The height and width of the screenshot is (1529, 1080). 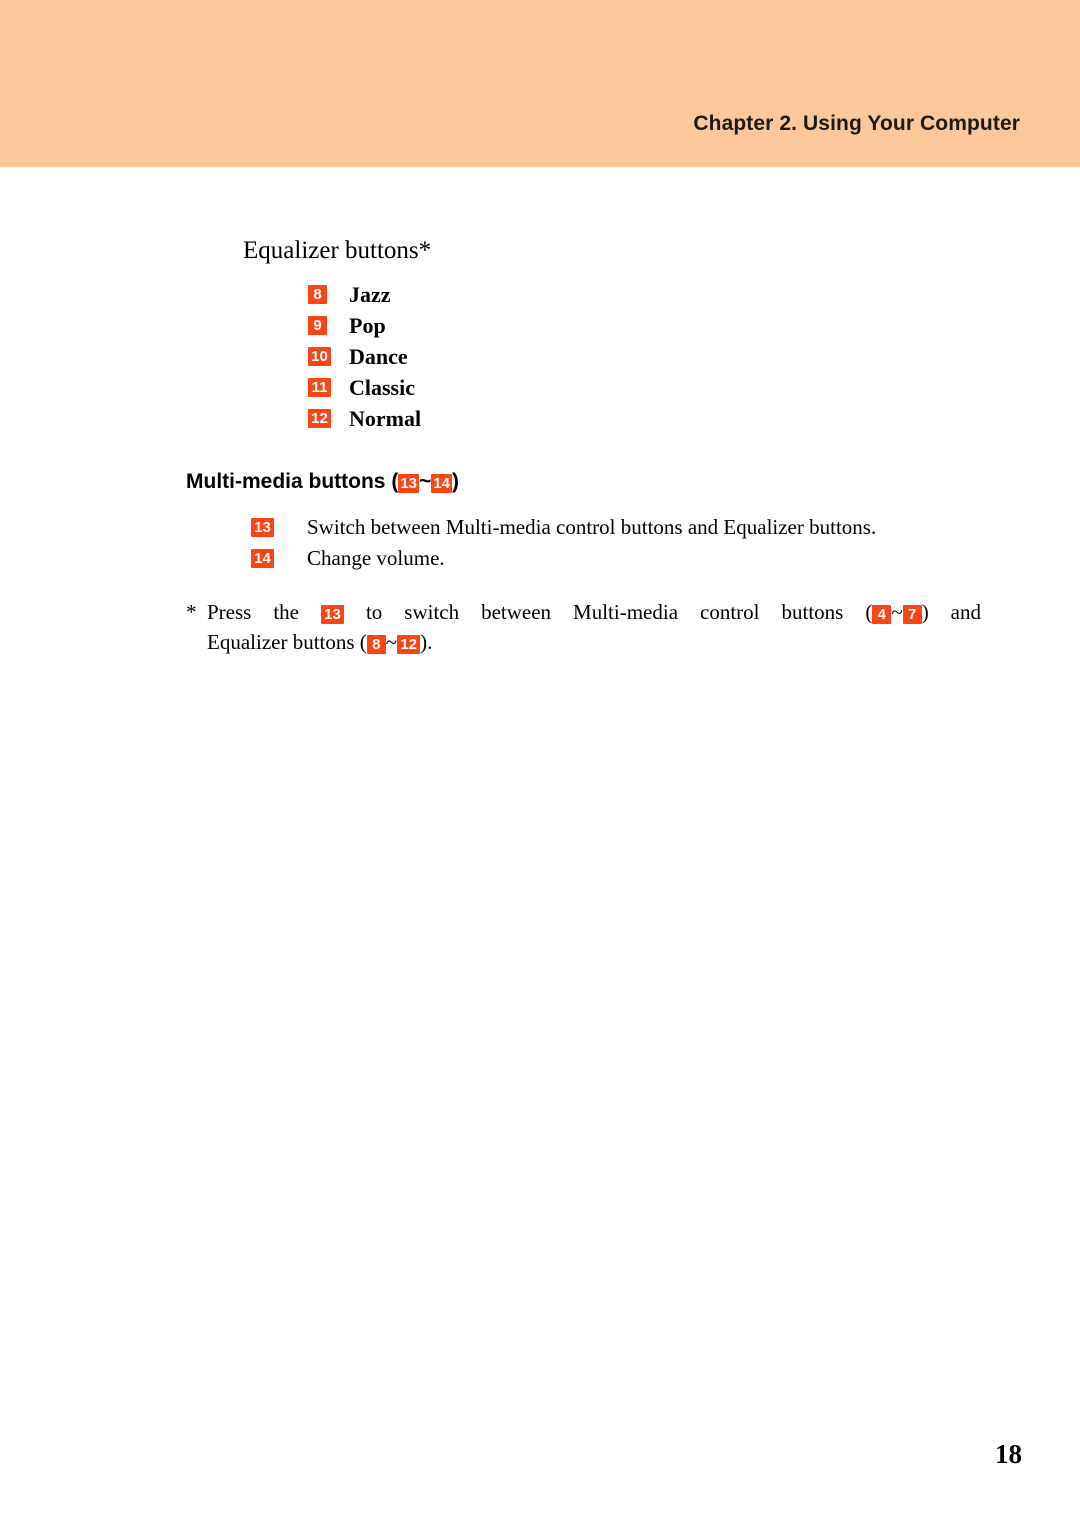 I want to click on footnote-word-the: the, so click(x=286, y=612).